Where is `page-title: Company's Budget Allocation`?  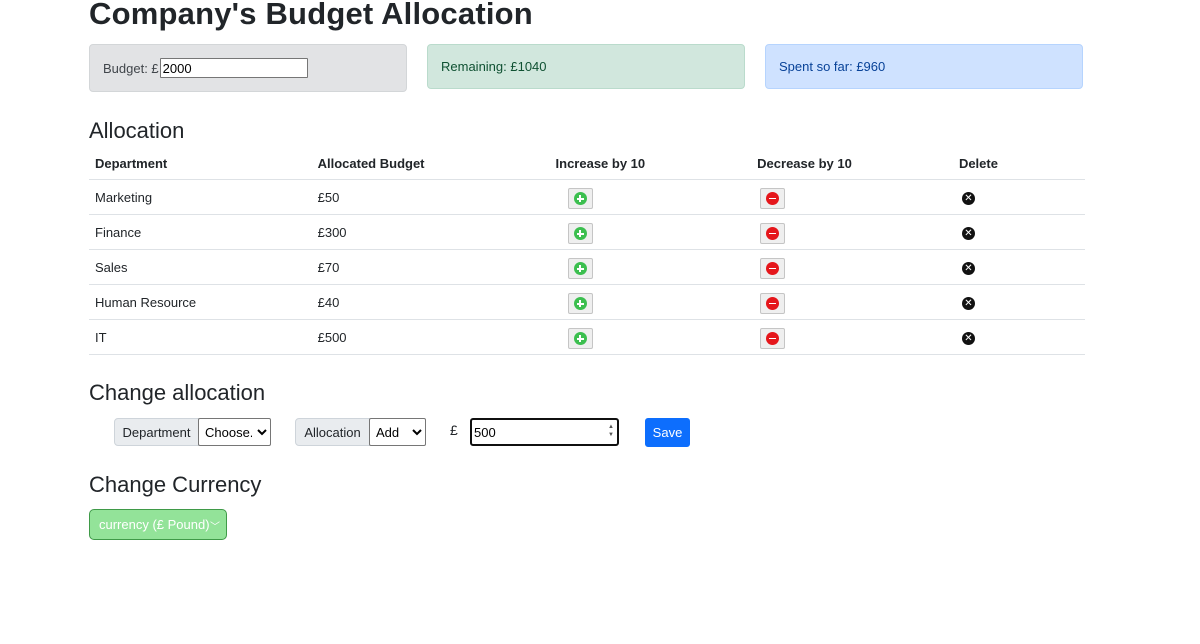 page-title: Company's Budget Allocation is located at coordinates (311, 15).